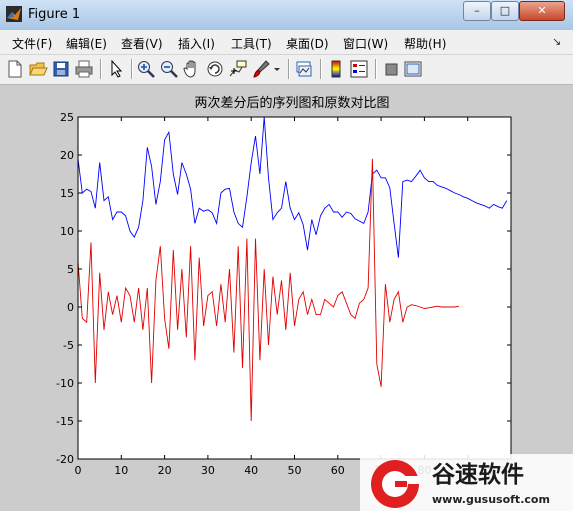 This screenshot has height=515, width=573. Describe the element at coordinates (121, 470) in the screenshot. I see `x-tick-label: 10` at that location.